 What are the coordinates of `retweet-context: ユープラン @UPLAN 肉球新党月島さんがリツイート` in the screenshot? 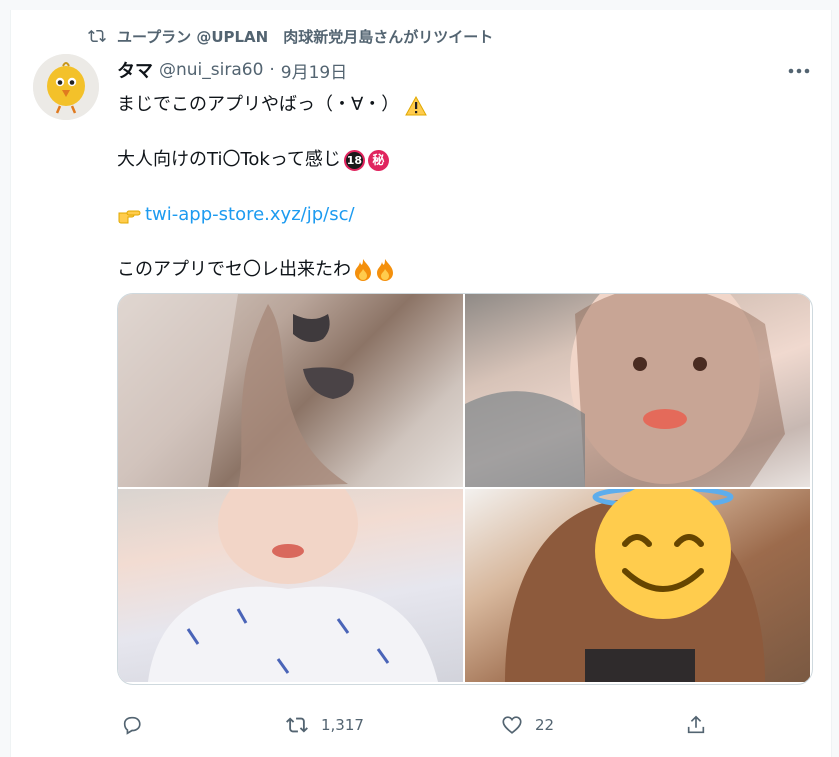 It's located at (290, 36).